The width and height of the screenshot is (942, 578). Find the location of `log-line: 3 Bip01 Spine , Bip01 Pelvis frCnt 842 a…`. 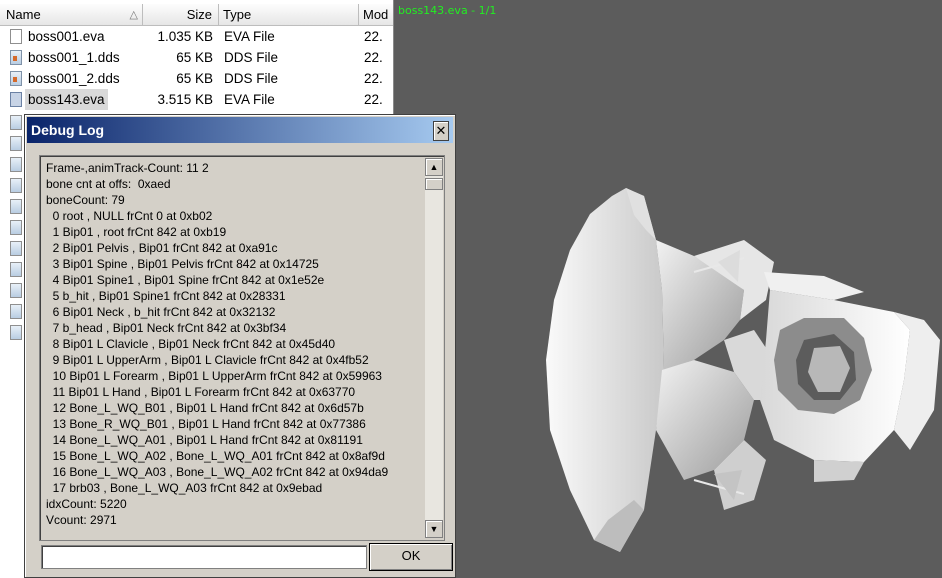

log-line: 3 Bip01 Spine , Bip01 Pelvis frCnt 842 a… is located at coordinates (182, 264).